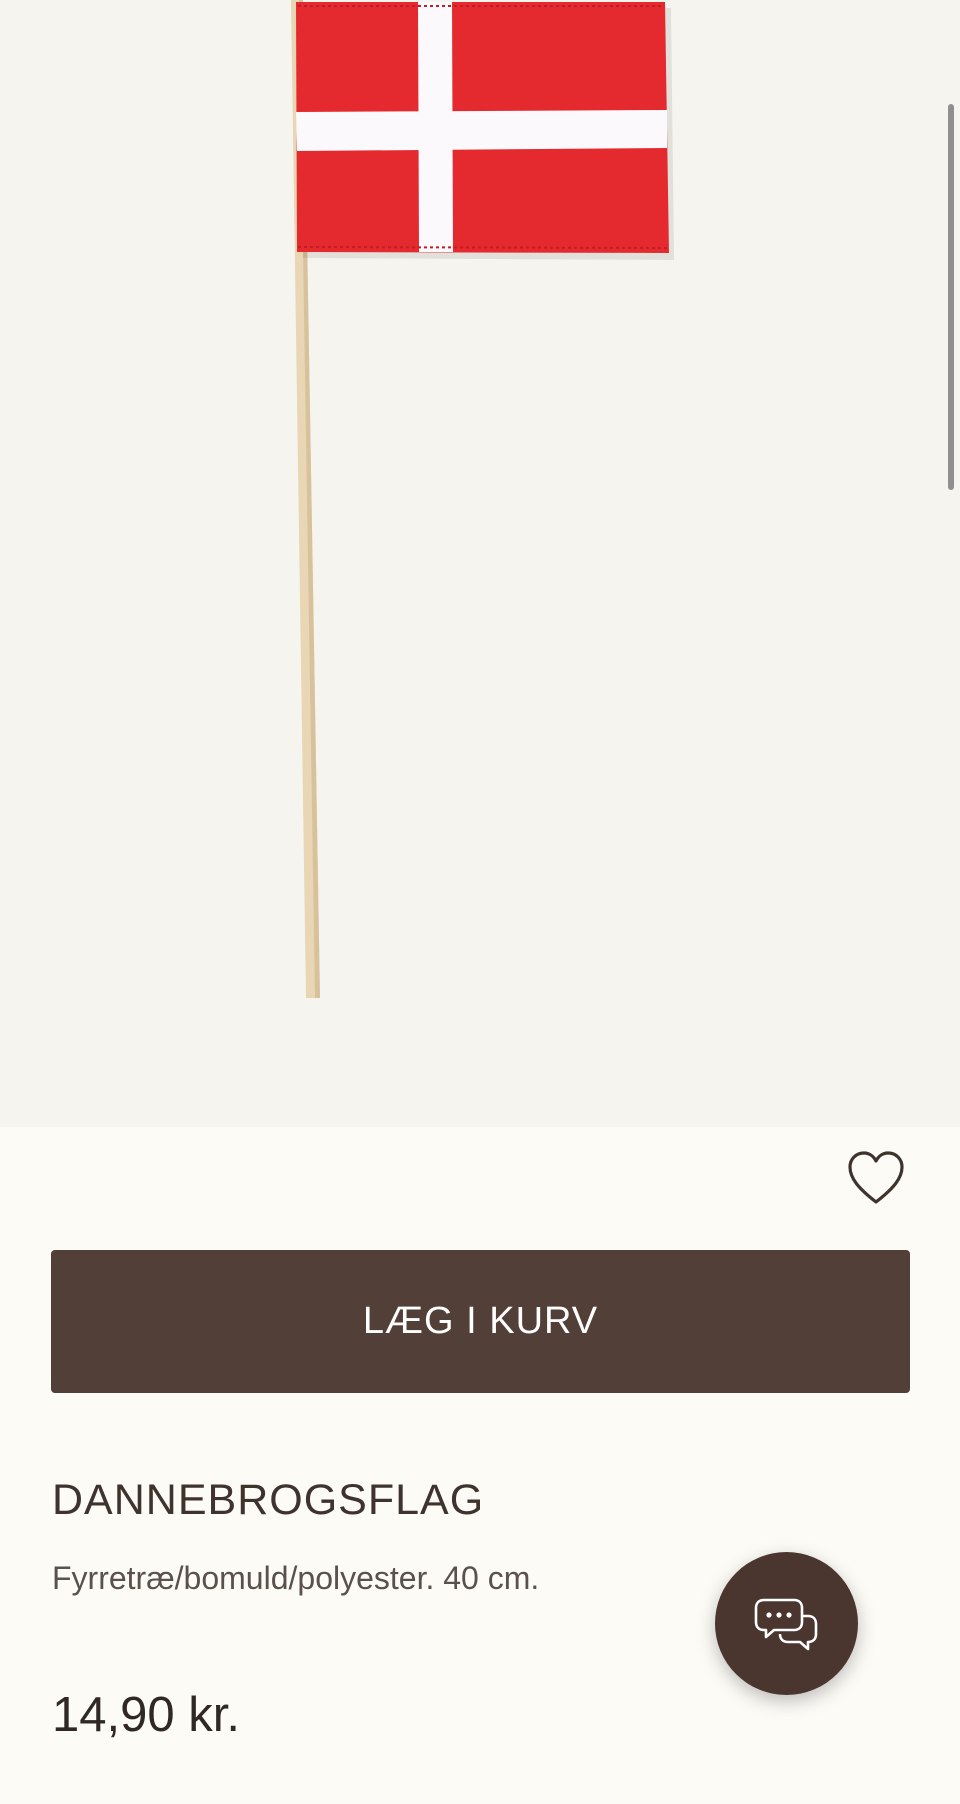 Image resolution: width=960 pixels, height=1804 pixels. I want to click on chat-bubbles-icon, so click(785, 1624).